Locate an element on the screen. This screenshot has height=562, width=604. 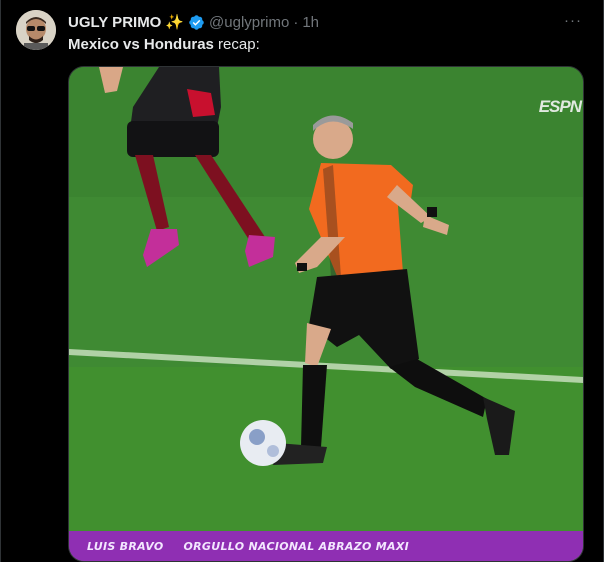
tweet-header: UGLY PRIMO ✨ @uglyprimo · 1h is located at coordinates (193, 22).